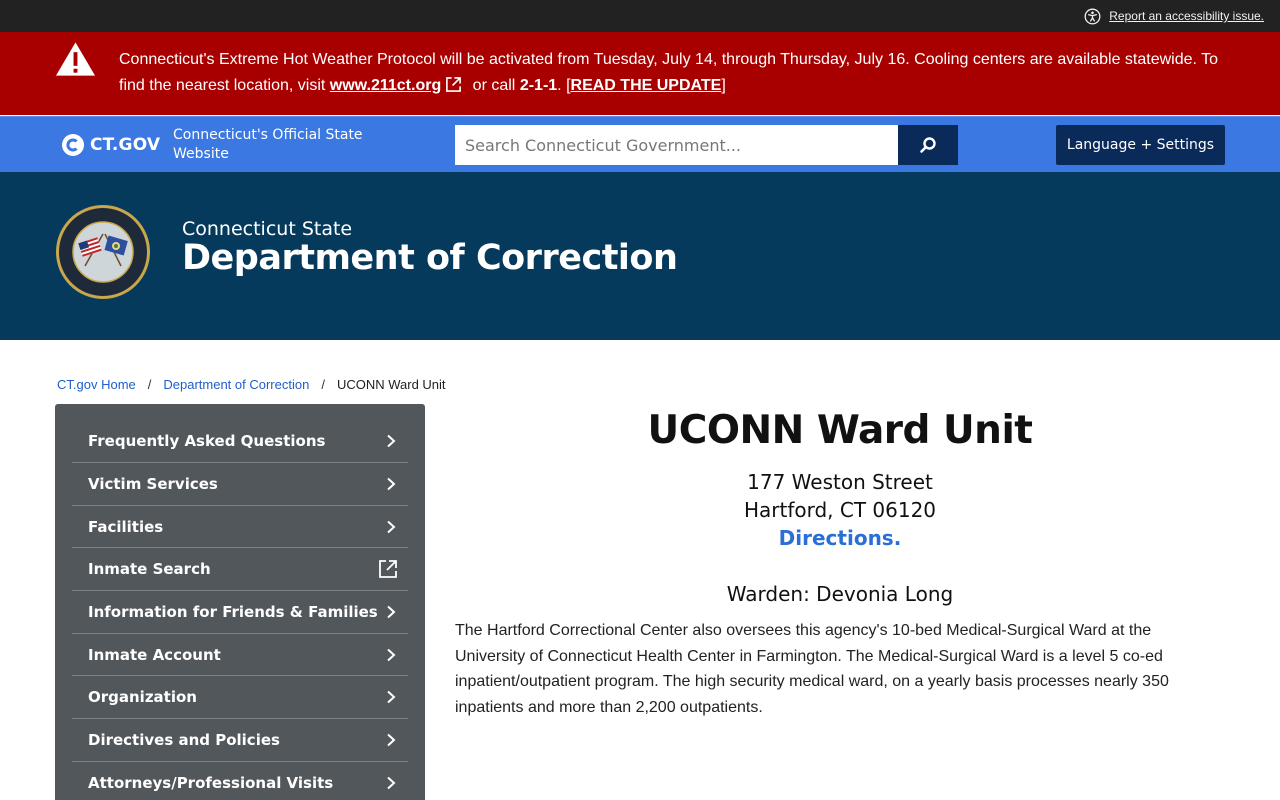 Image resolution: width=1280 pixels, height=800 pixels. I want to click on alert-phone: 2-1-1, so click(538, 85).